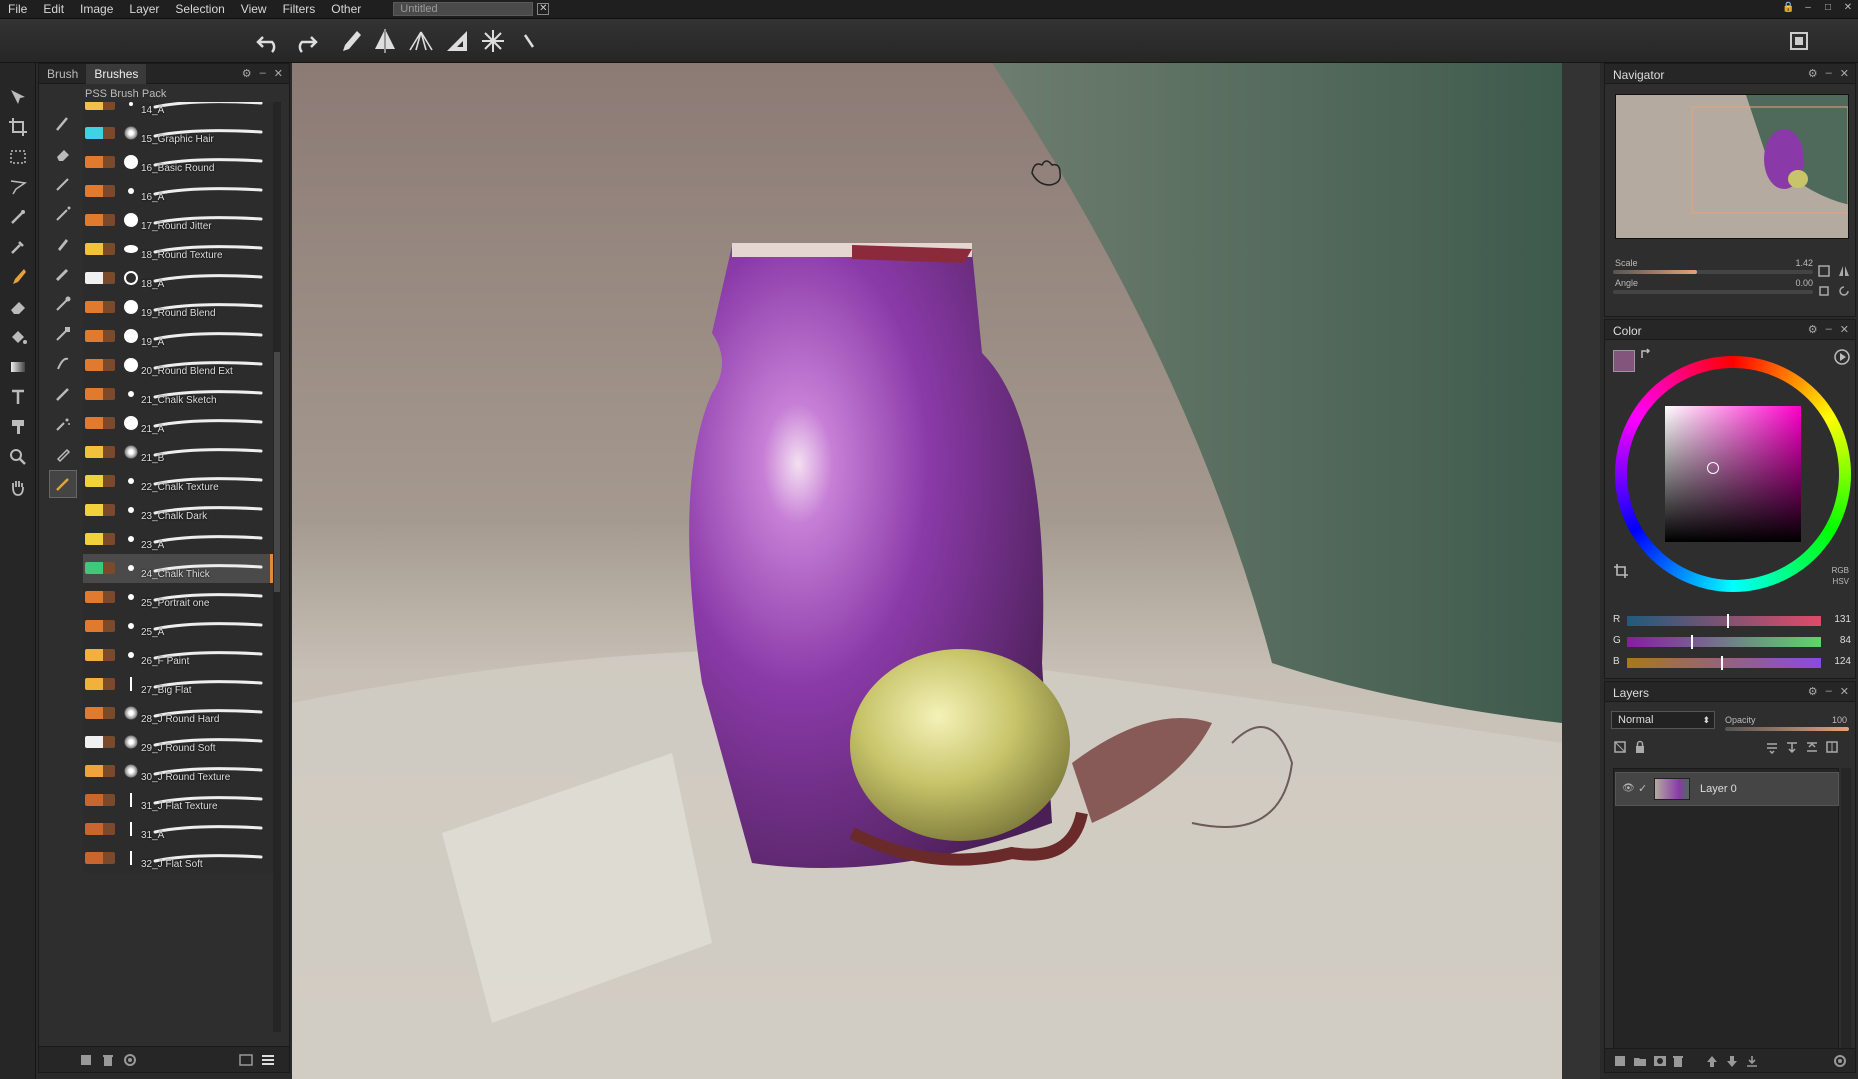 Image resolution: width=1858 pixels, height=1079 pixels. Describe the element at coordinates (63, 484) in the screenshot. I see `category-pss-pack` at that location.